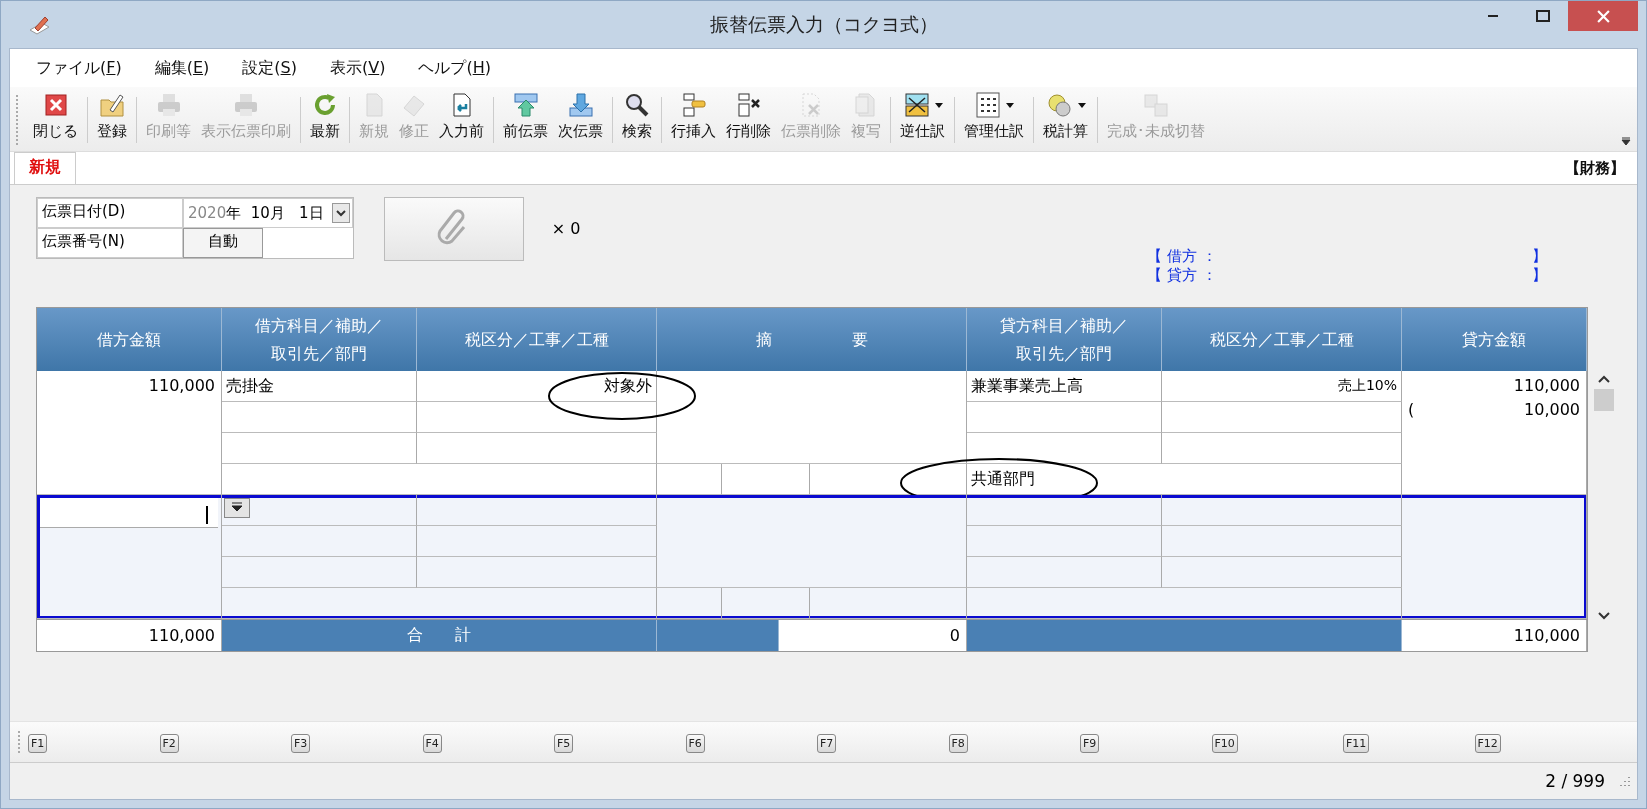  I want to click on toolbar-button: 閉じる, so click(55, 120).